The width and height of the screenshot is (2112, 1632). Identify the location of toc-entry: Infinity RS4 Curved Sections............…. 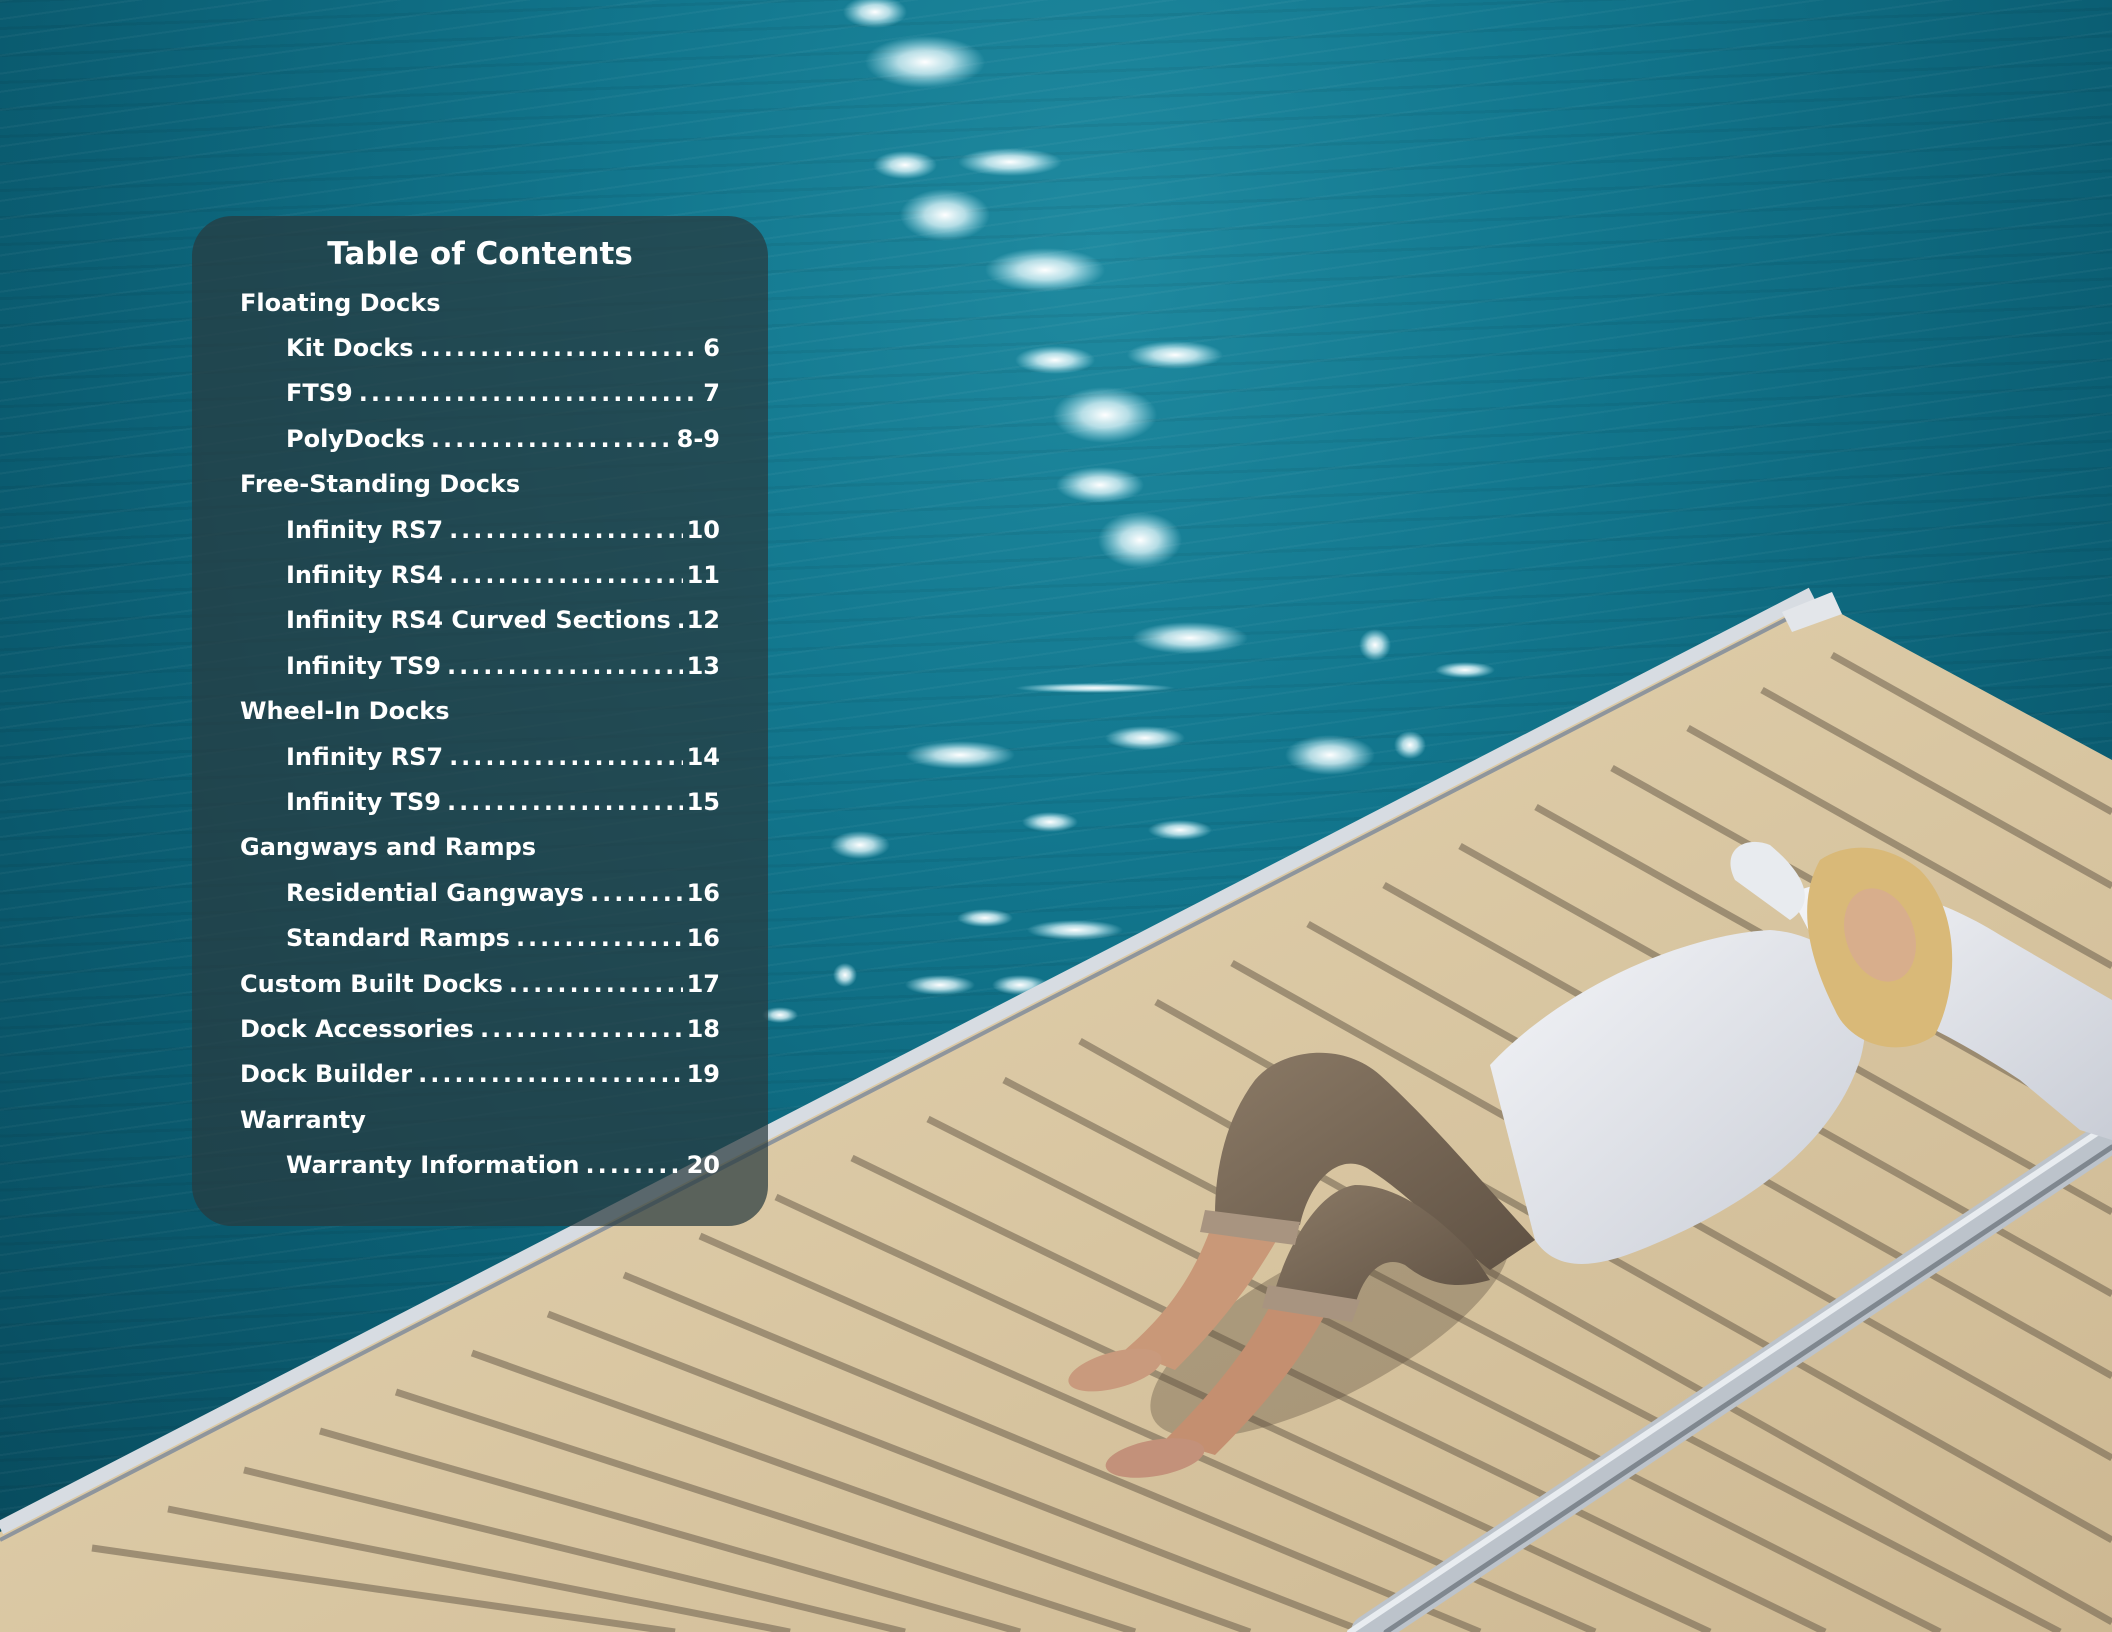
(480, 620).